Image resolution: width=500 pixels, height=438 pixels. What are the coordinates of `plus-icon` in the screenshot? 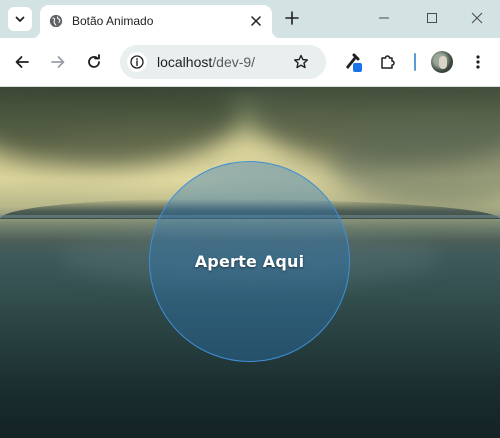 It's located at (292, 18).